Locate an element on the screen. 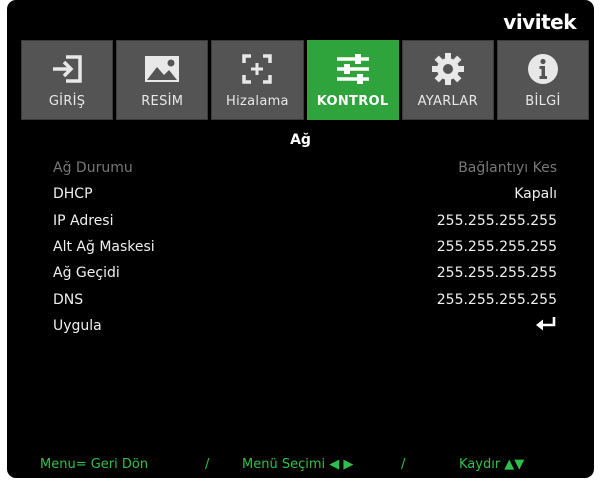  tab-label: BİLGİ is located at coordinates (543, 101).